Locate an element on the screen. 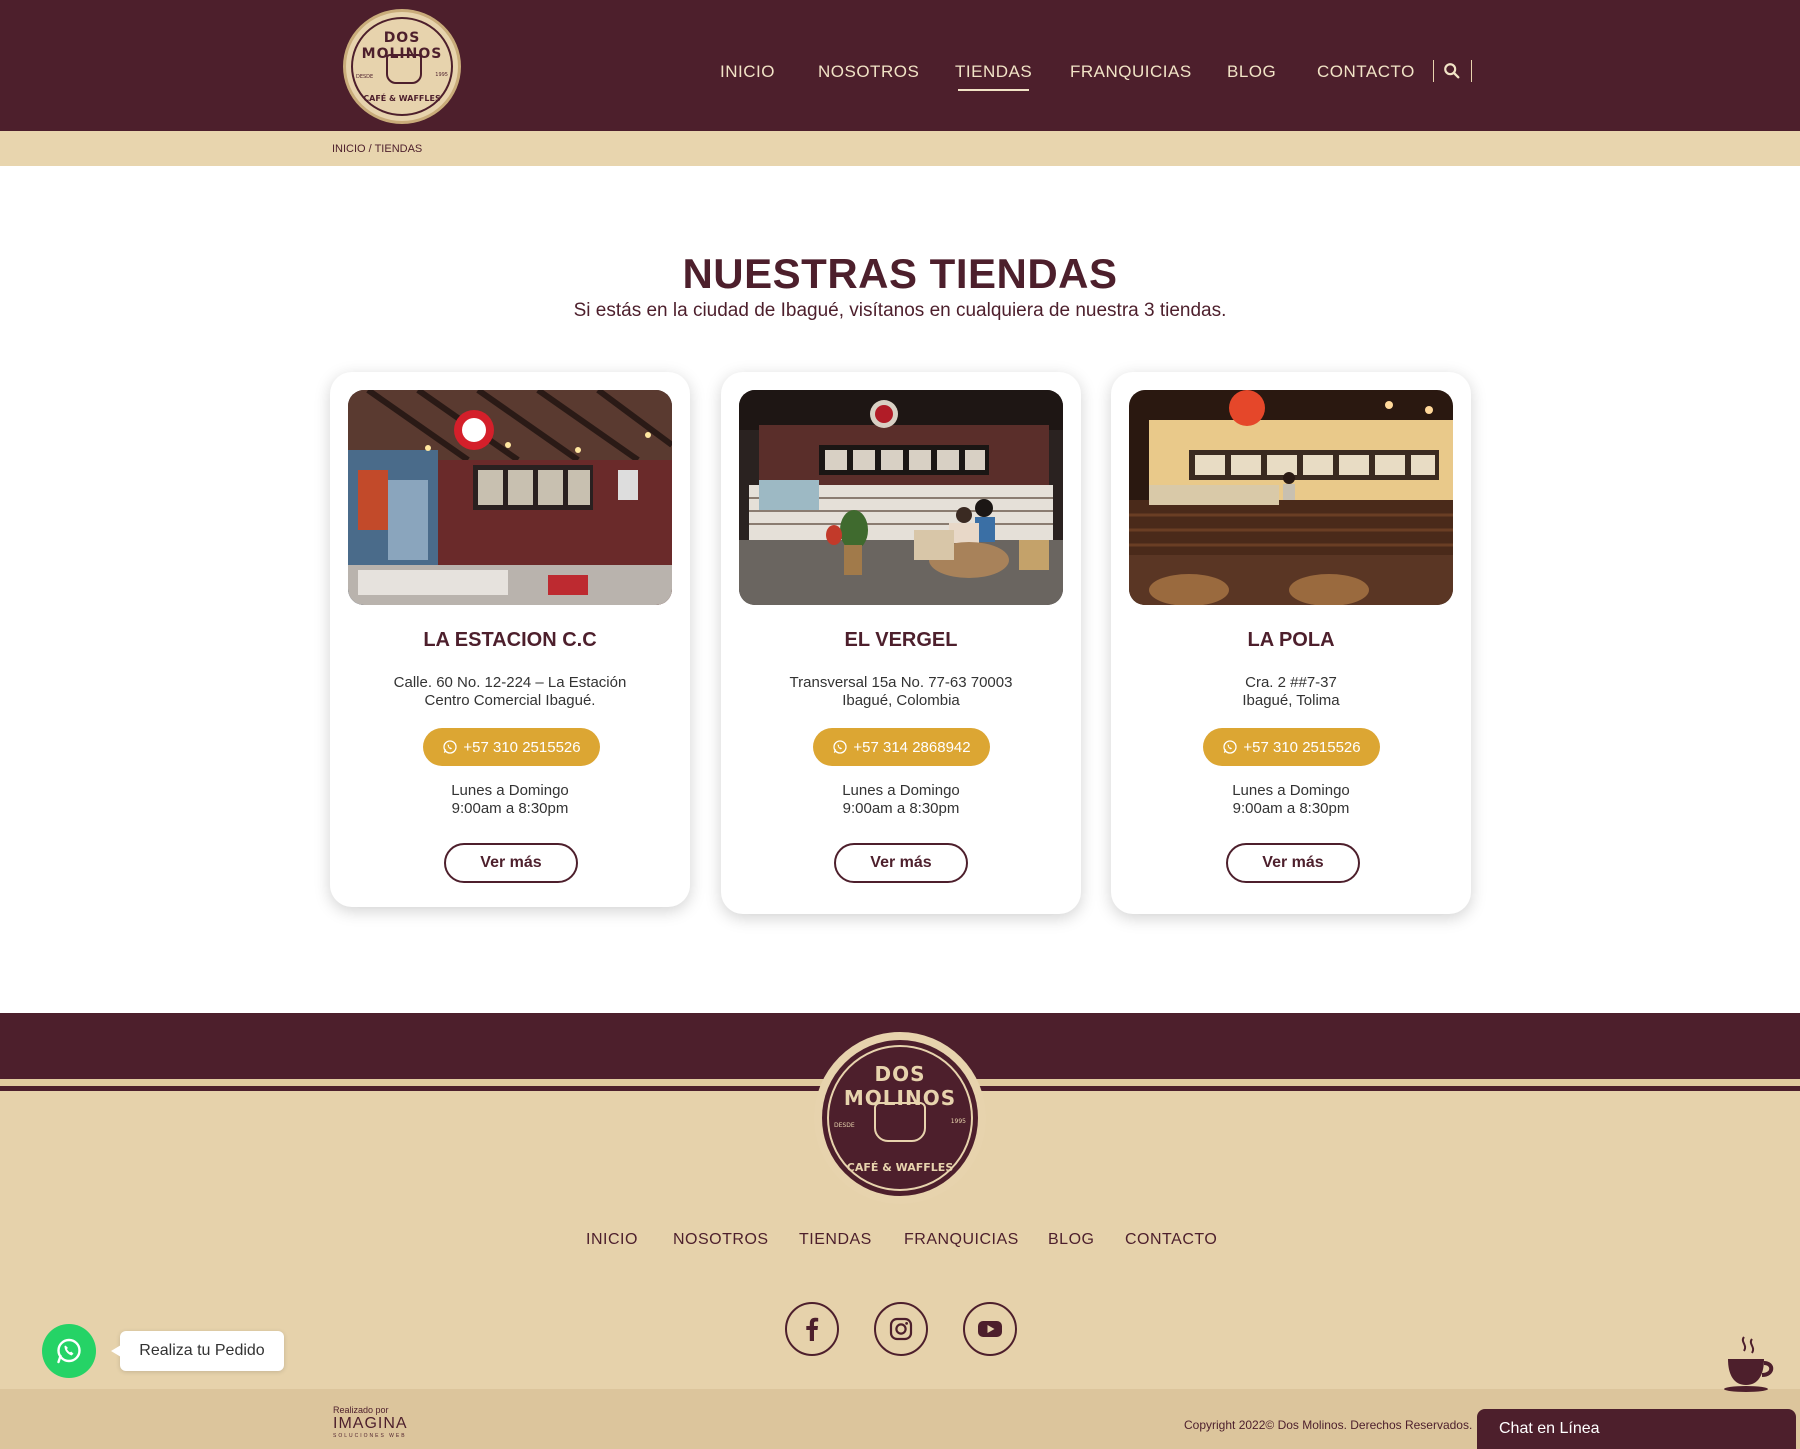  nav-franquicias: FRANQUICIAS is located at coordinates (1131, 72).